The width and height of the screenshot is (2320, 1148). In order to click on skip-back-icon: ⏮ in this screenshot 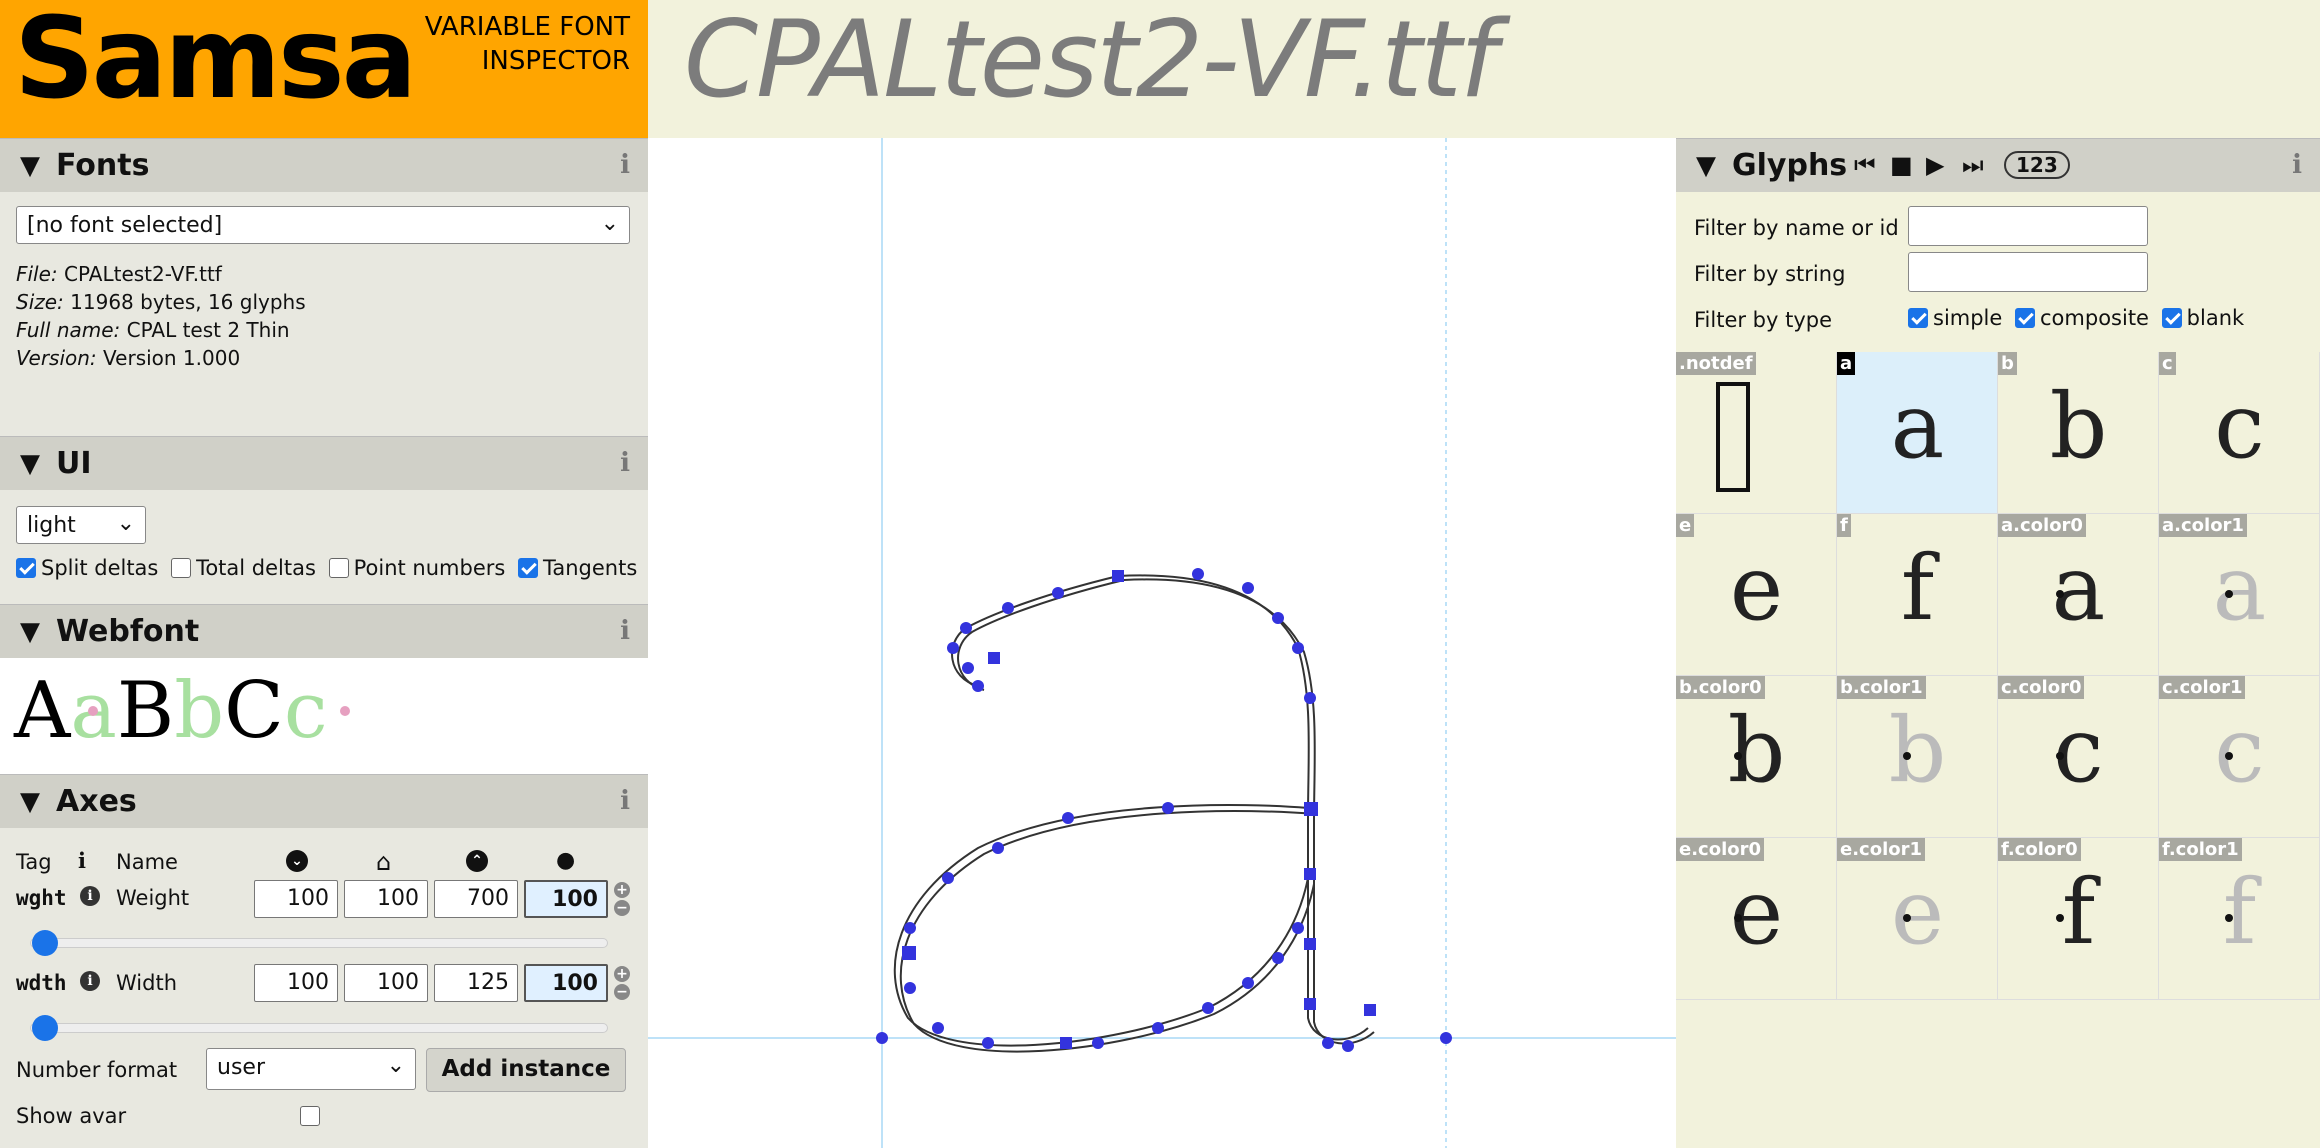, I will do `click(1865, 165)`.